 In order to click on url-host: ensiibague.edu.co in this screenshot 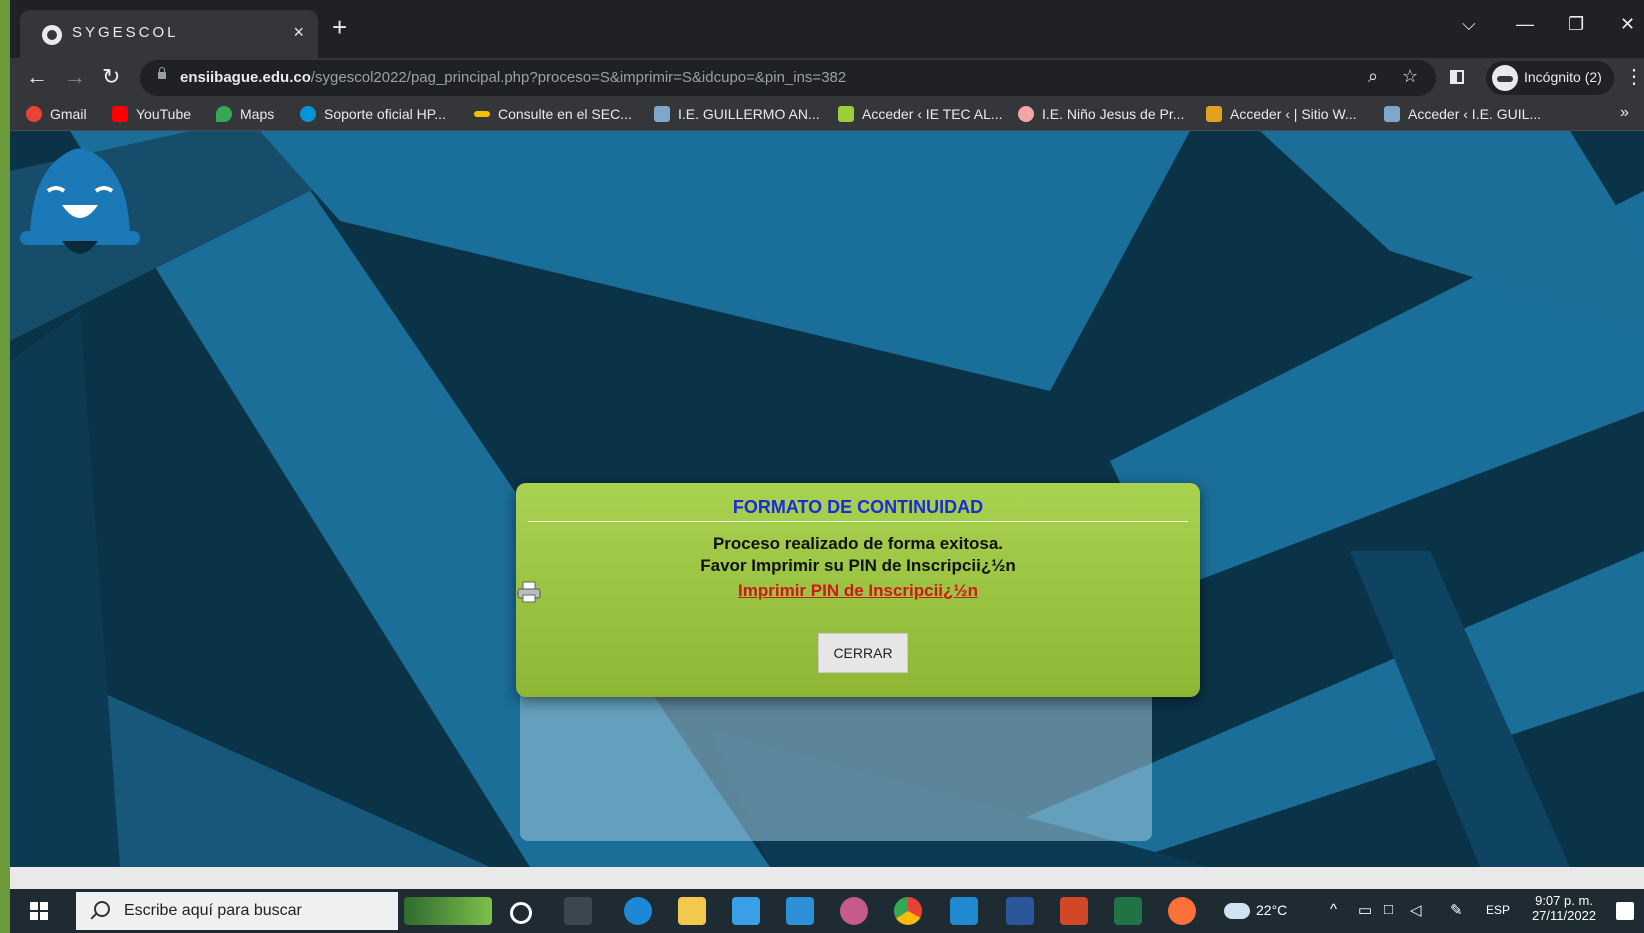, I will do `click(245, 77)`.